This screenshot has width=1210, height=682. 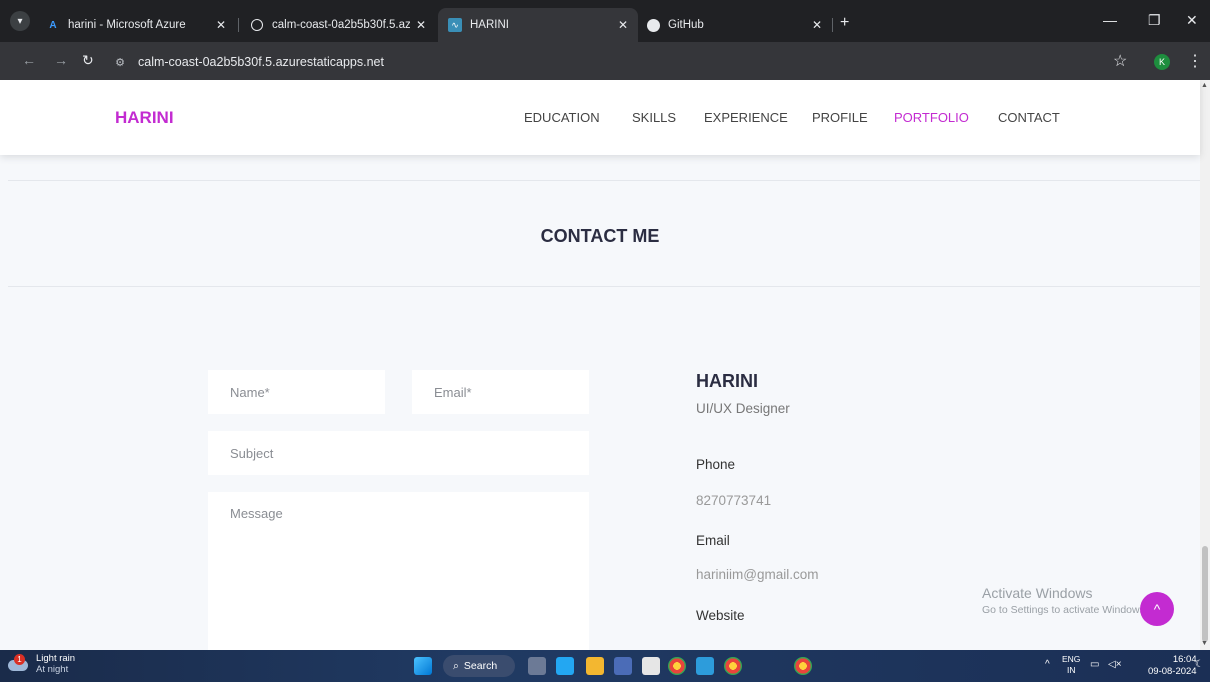 What do you see at coordinates (654, 117) in the screenshot?
I see `nav-skills: SKILLS` at bounding box center [654, 117].